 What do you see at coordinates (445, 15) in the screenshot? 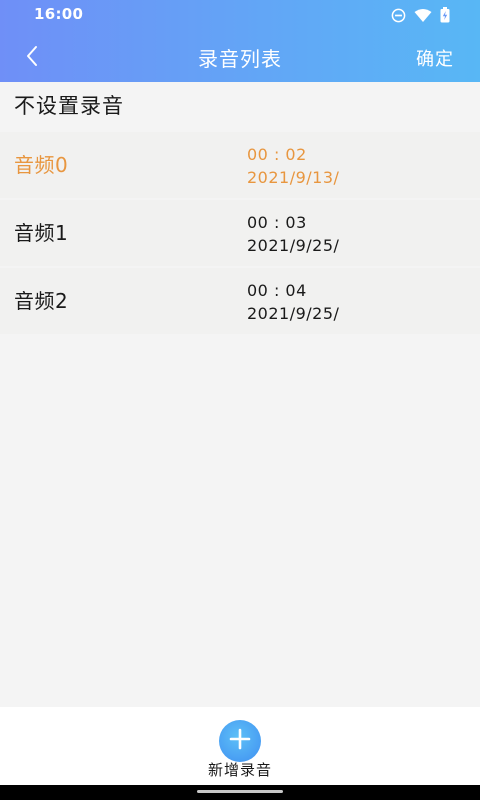
I see `battery-icon` at bounding box center [445, 15].